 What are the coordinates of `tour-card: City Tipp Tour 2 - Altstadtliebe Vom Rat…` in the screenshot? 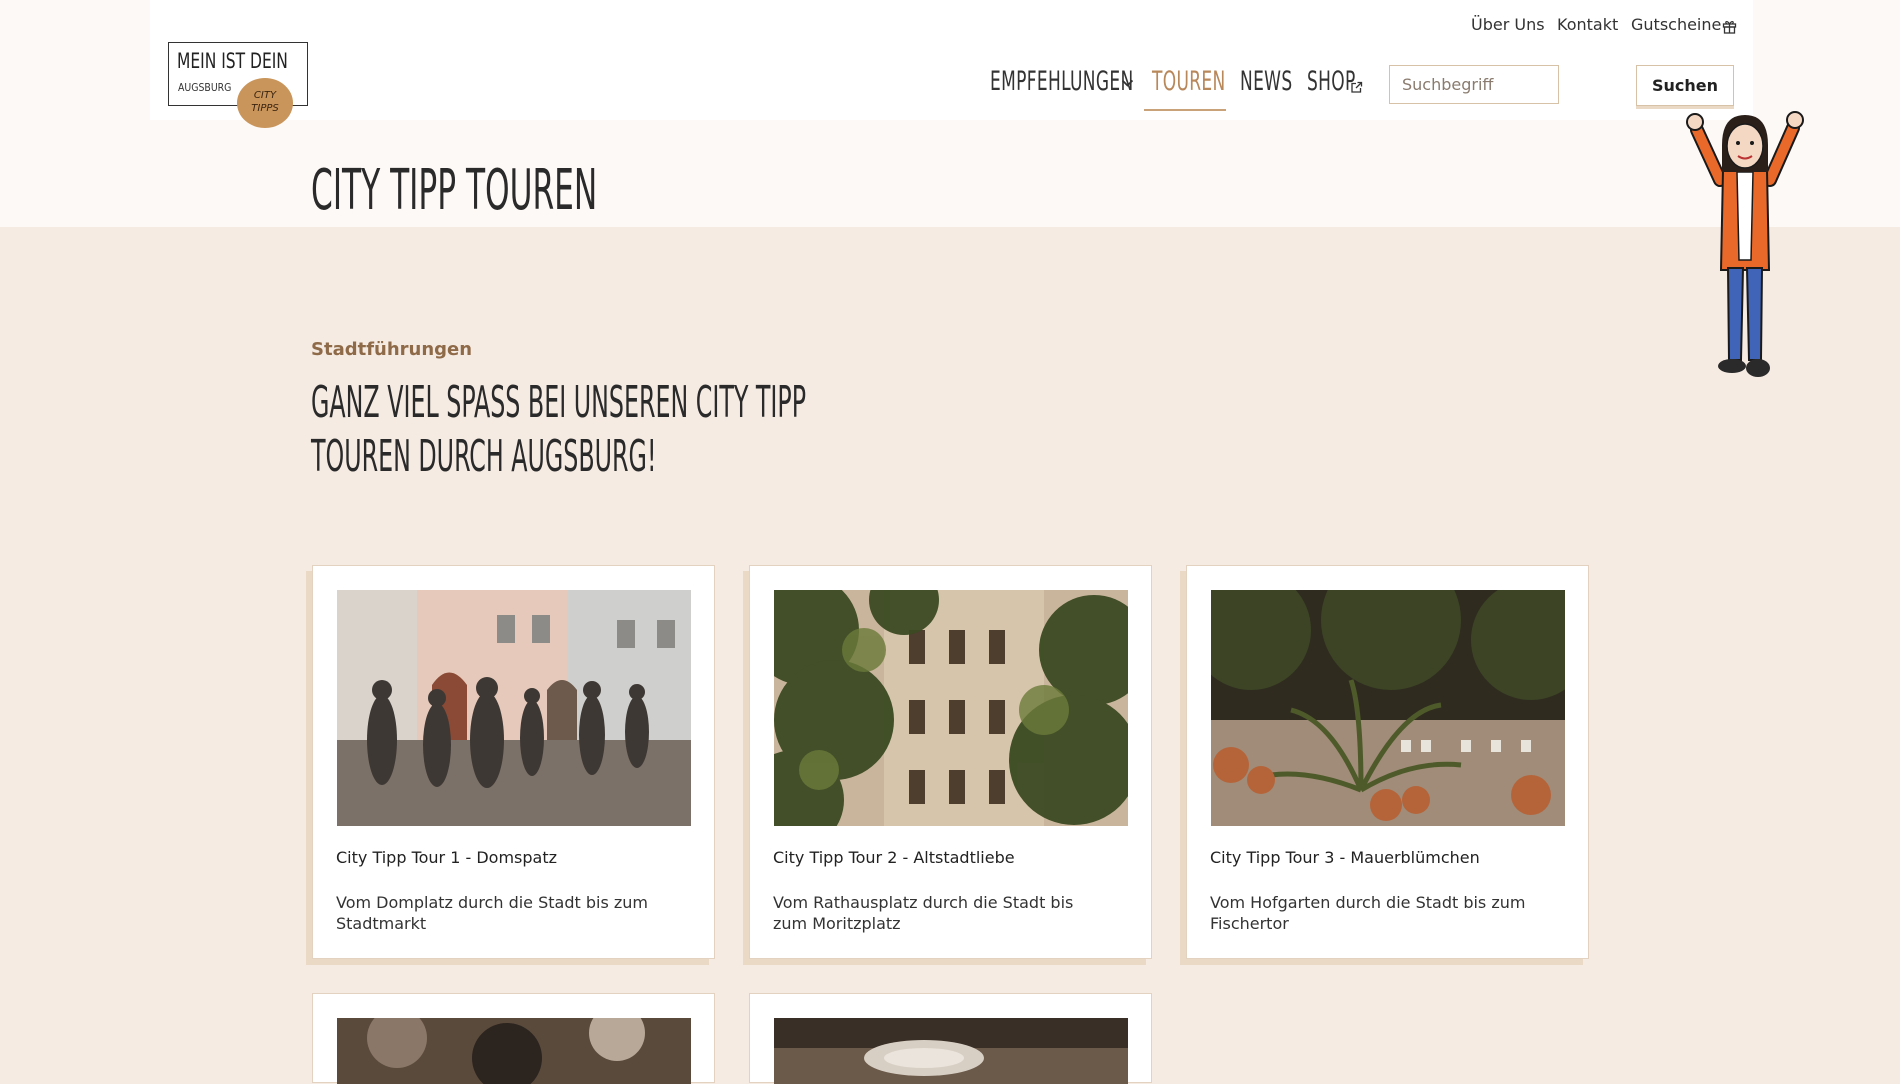 It's located at (950, 762).